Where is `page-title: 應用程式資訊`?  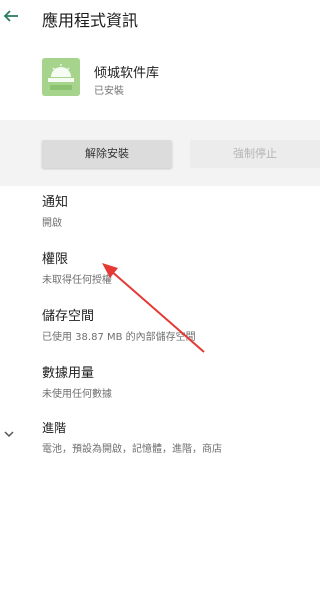 page-title: 應用程式資訊 is located at coordinates (90, 20).